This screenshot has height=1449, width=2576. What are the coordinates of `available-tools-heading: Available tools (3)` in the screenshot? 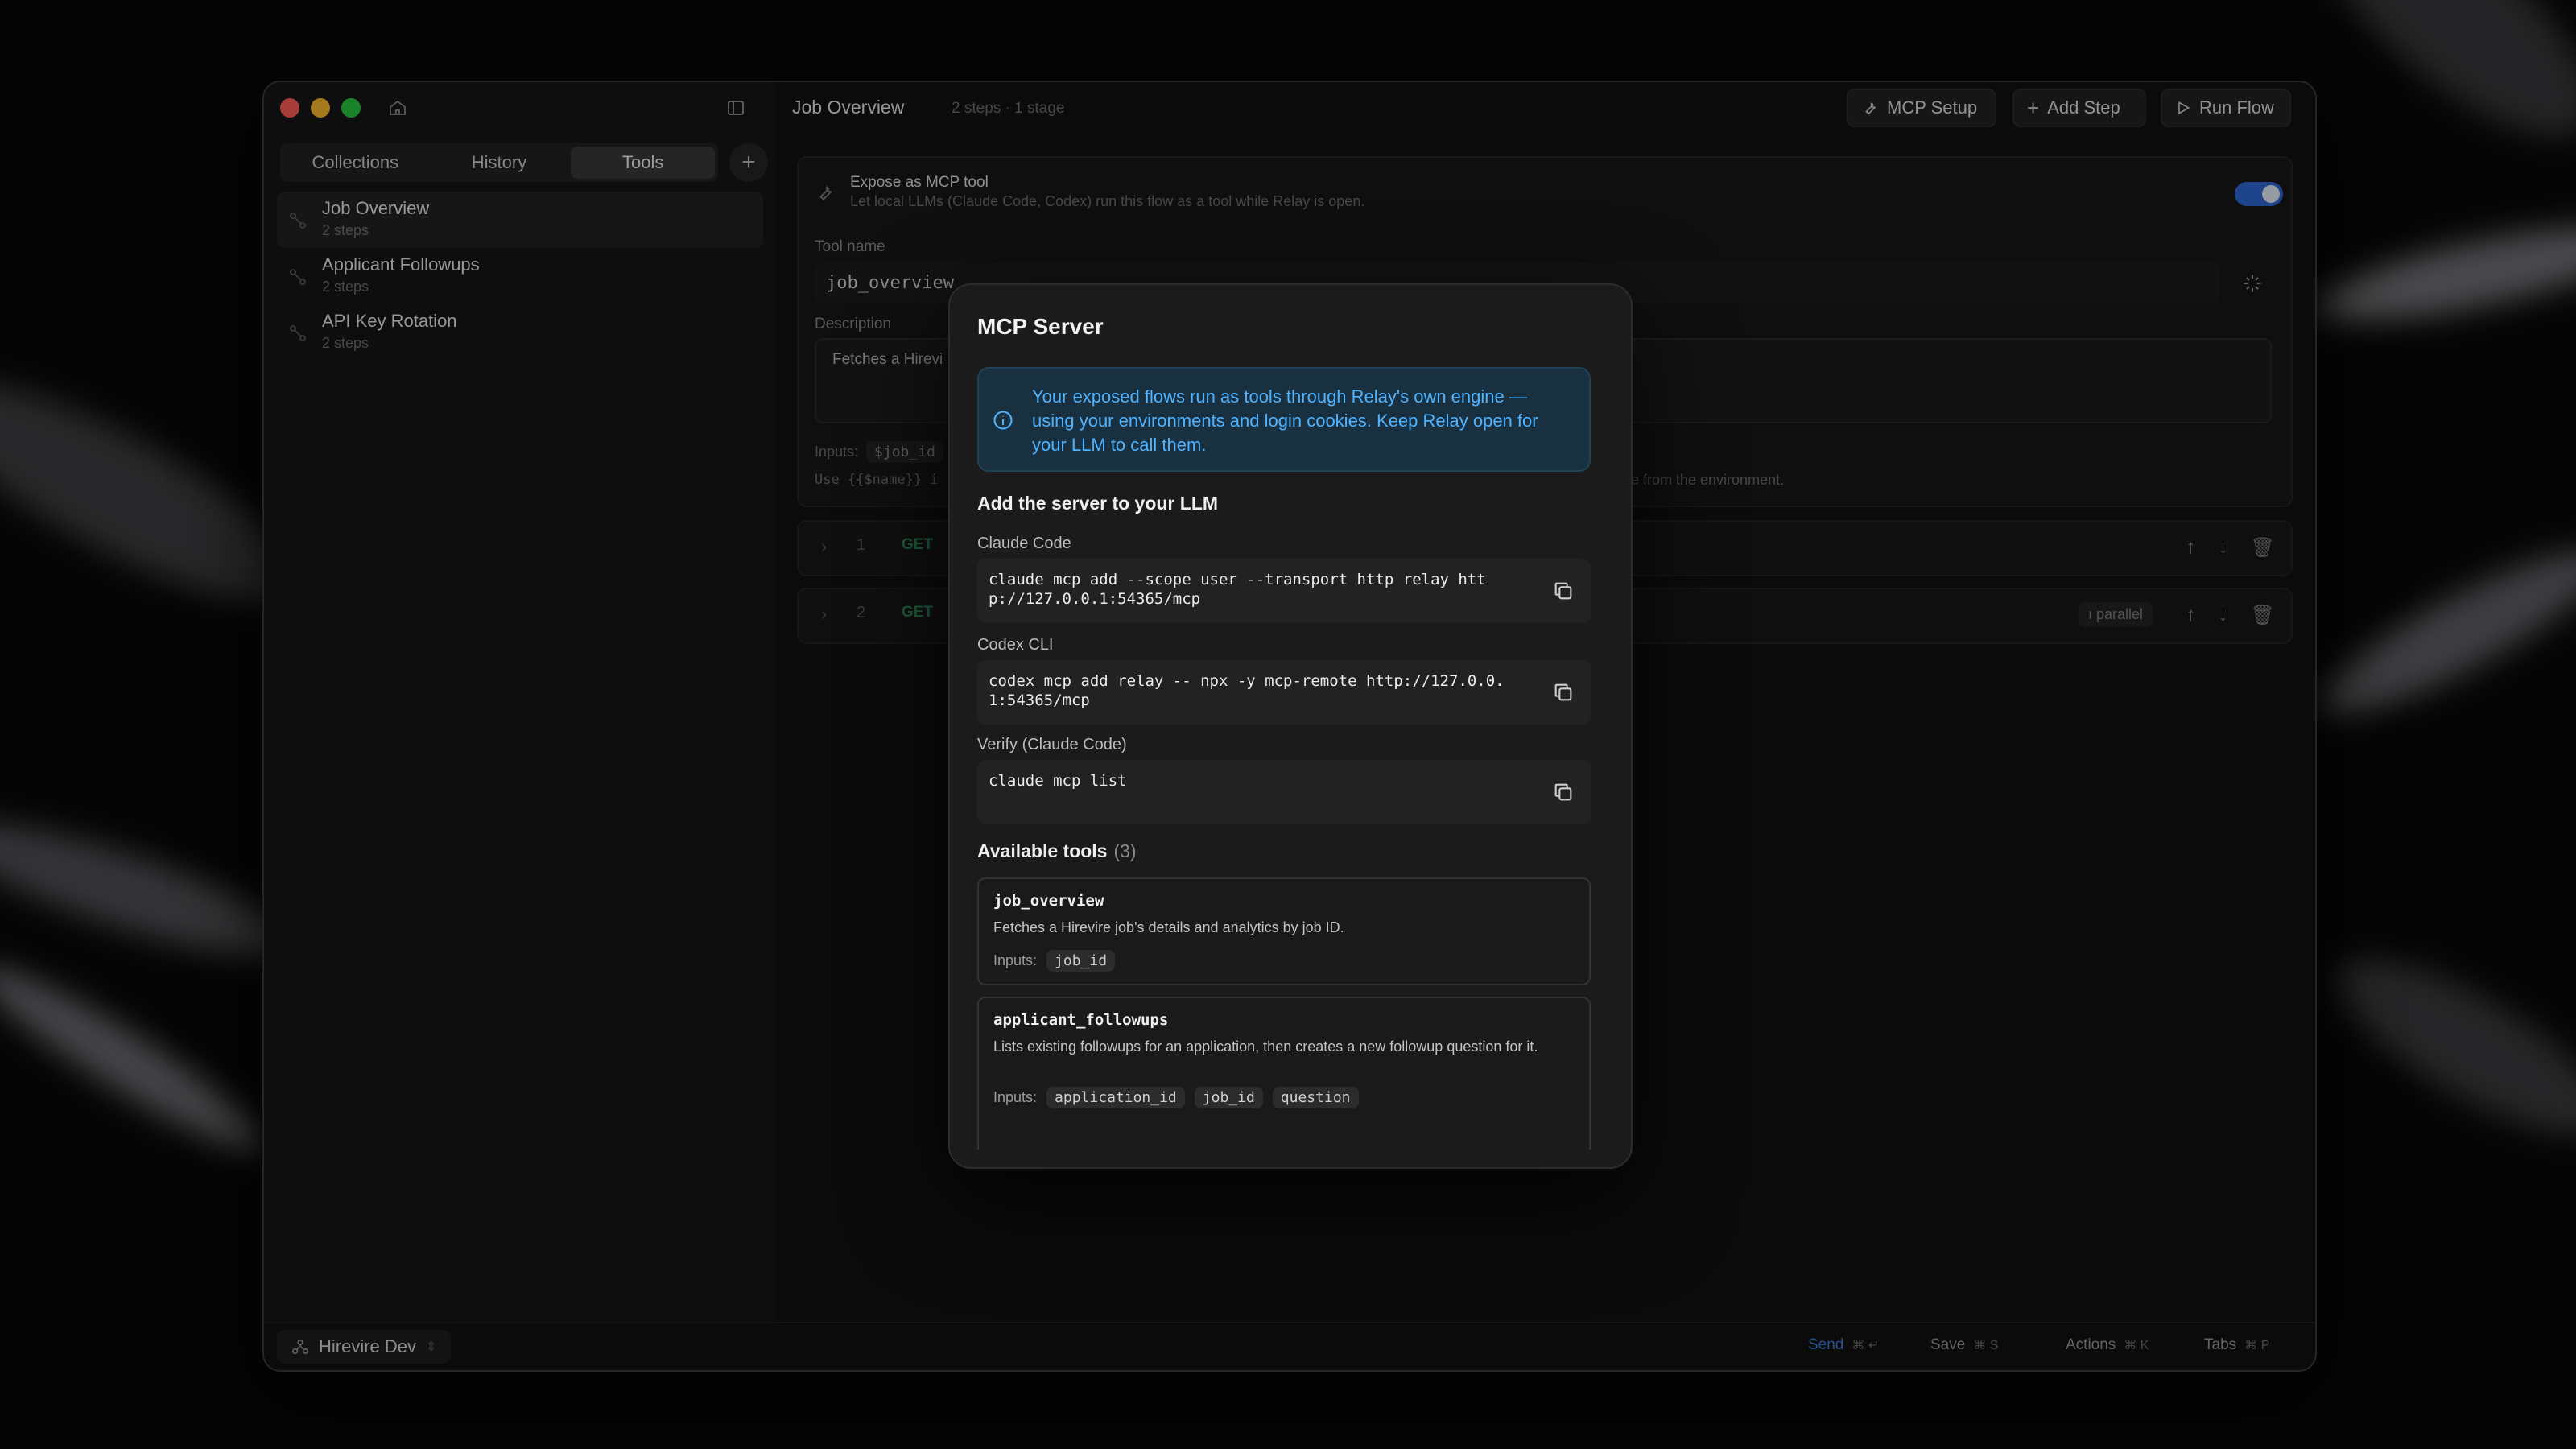 It's located at (1057, 851).